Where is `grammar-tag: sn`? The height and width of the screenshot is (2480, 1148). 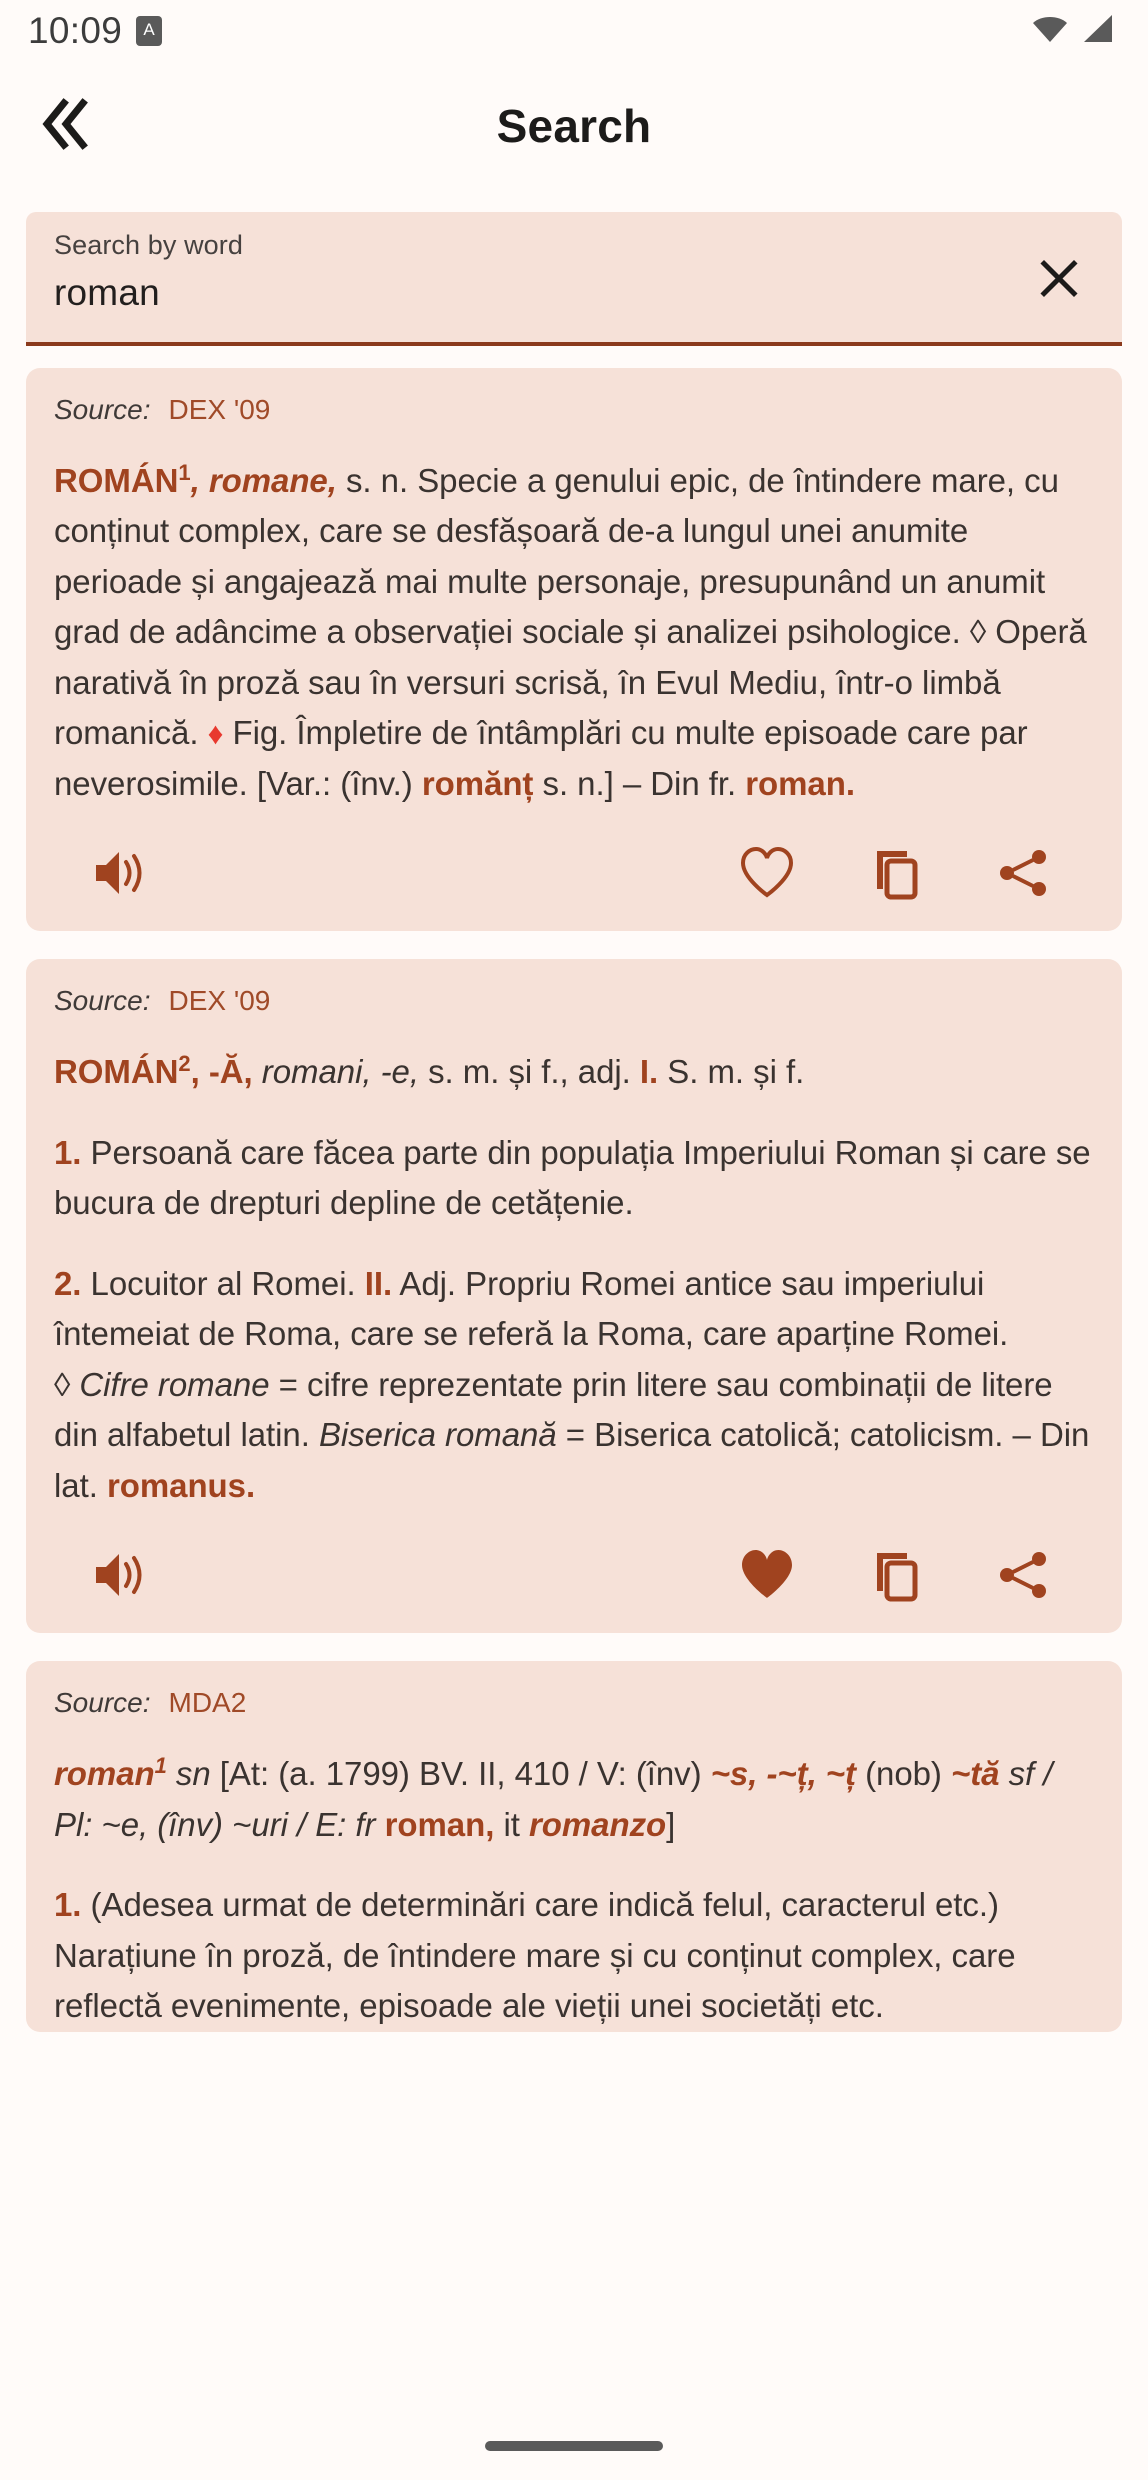 grammar-tag: sn is located at coordinates (193, 1774).